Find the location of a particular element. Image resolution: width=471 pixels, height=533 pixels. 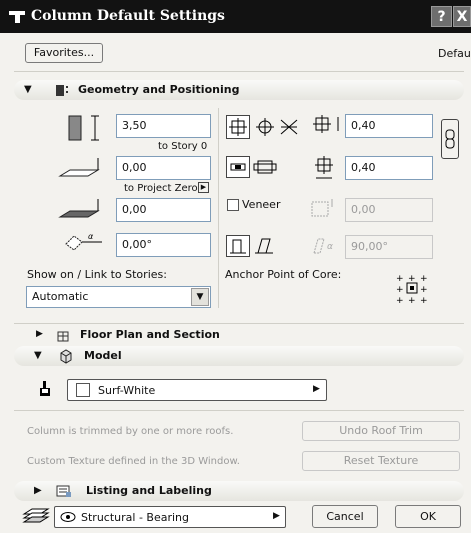

roof-trim-message: Column is trimmed by one or more roofs. is located at coordinates (130, 431).